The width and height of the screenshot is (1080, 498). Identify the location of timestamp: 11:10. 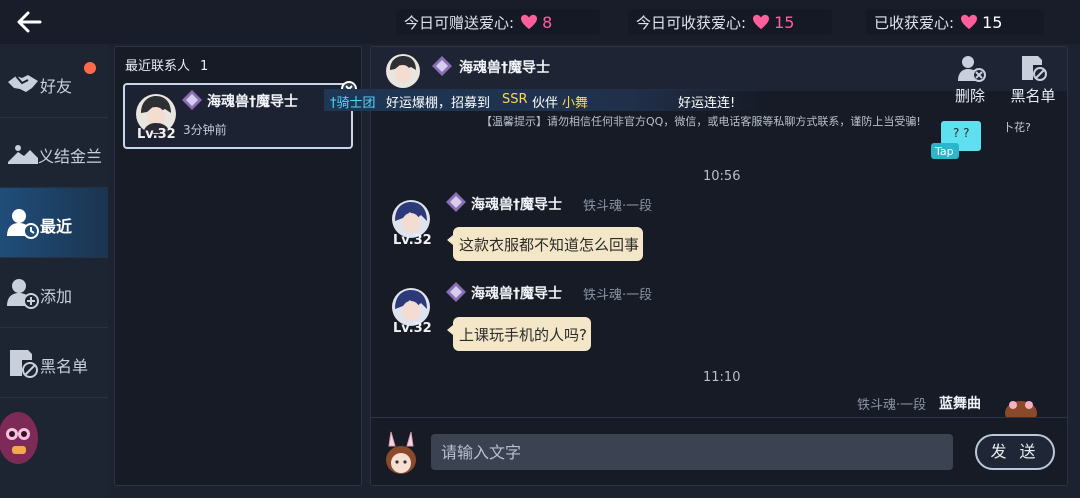
(722, 377).